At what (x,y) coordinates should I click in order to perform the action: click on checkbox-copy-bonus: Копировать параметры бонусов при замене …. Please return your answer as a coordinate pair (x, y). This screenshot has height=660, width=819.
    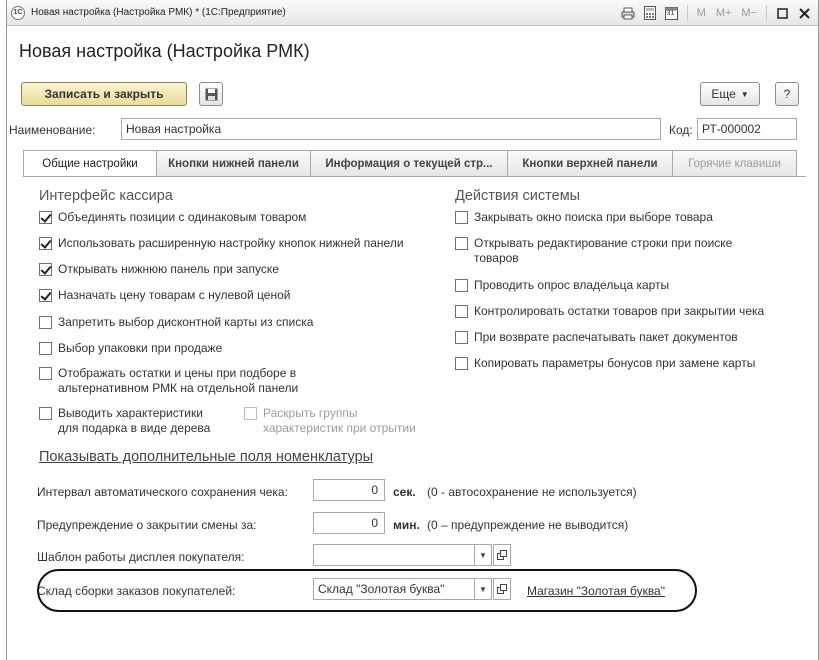
    Looking at the image, I should click on (605, 363).